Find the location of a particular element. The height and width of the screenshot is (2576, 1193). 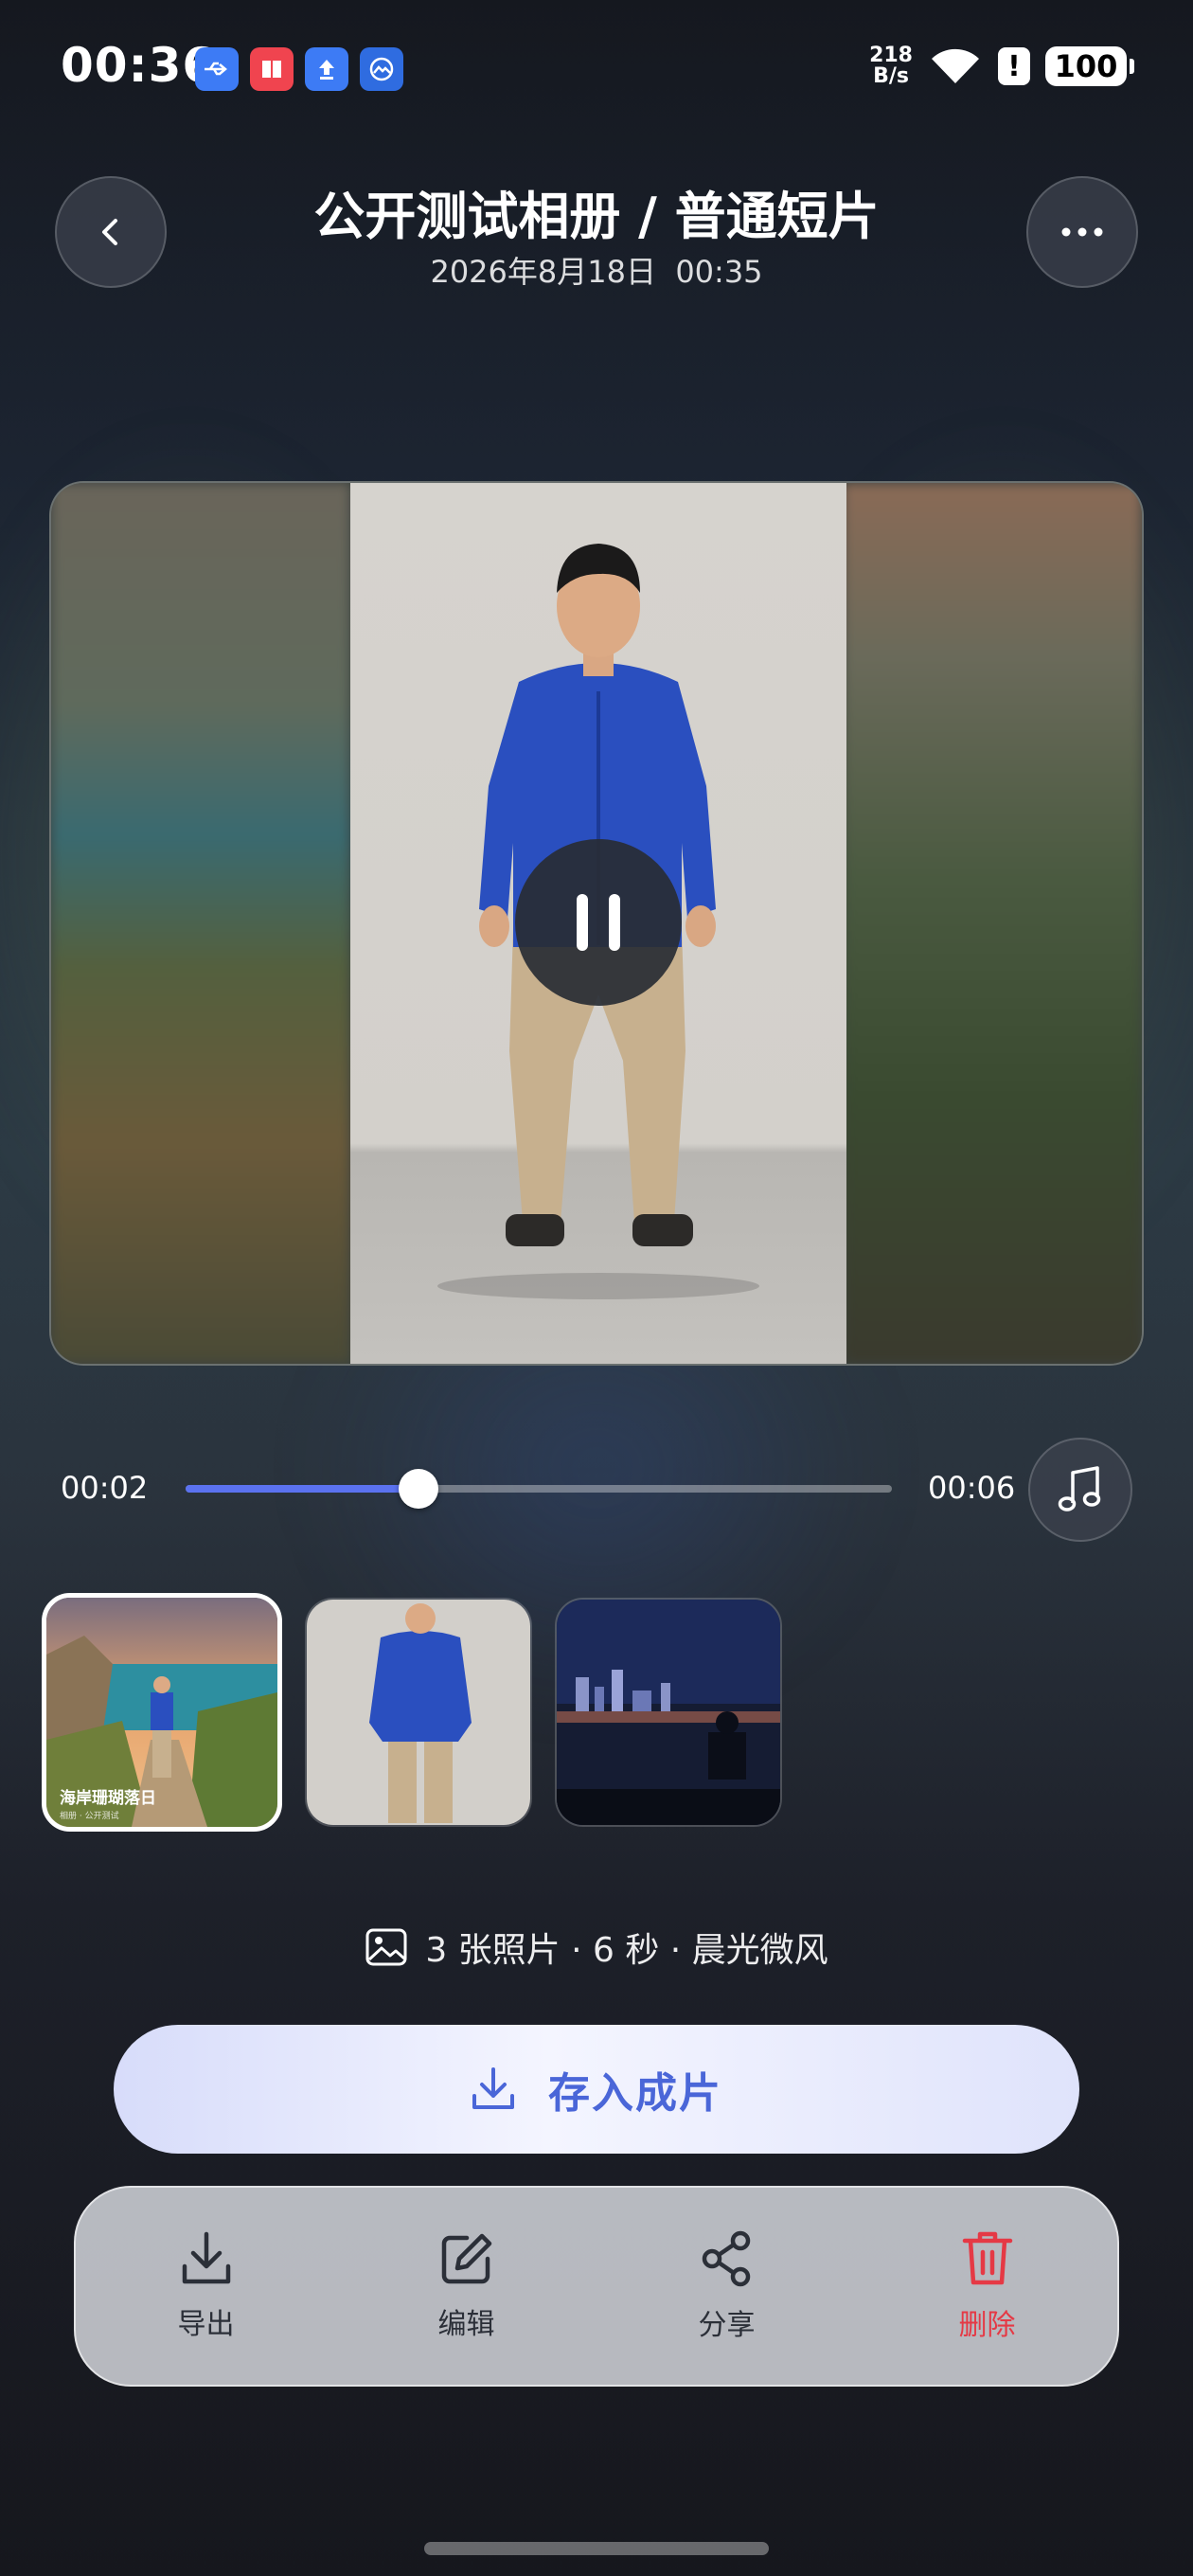

thumbnail-title: 海岸珊瑚落日 is located at coordinates (108, 1798).